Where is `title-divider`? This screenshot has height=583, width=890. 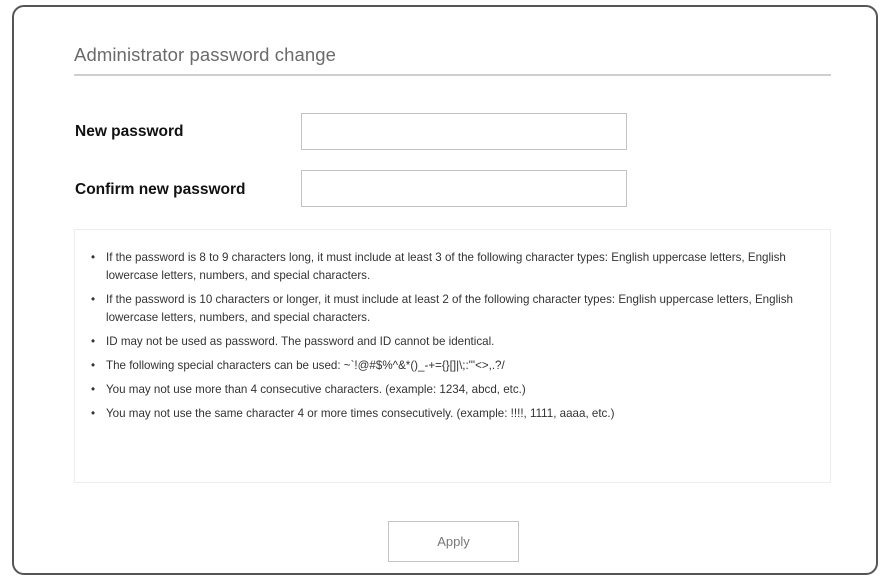
title-divider is located at coordinates (452, 75).